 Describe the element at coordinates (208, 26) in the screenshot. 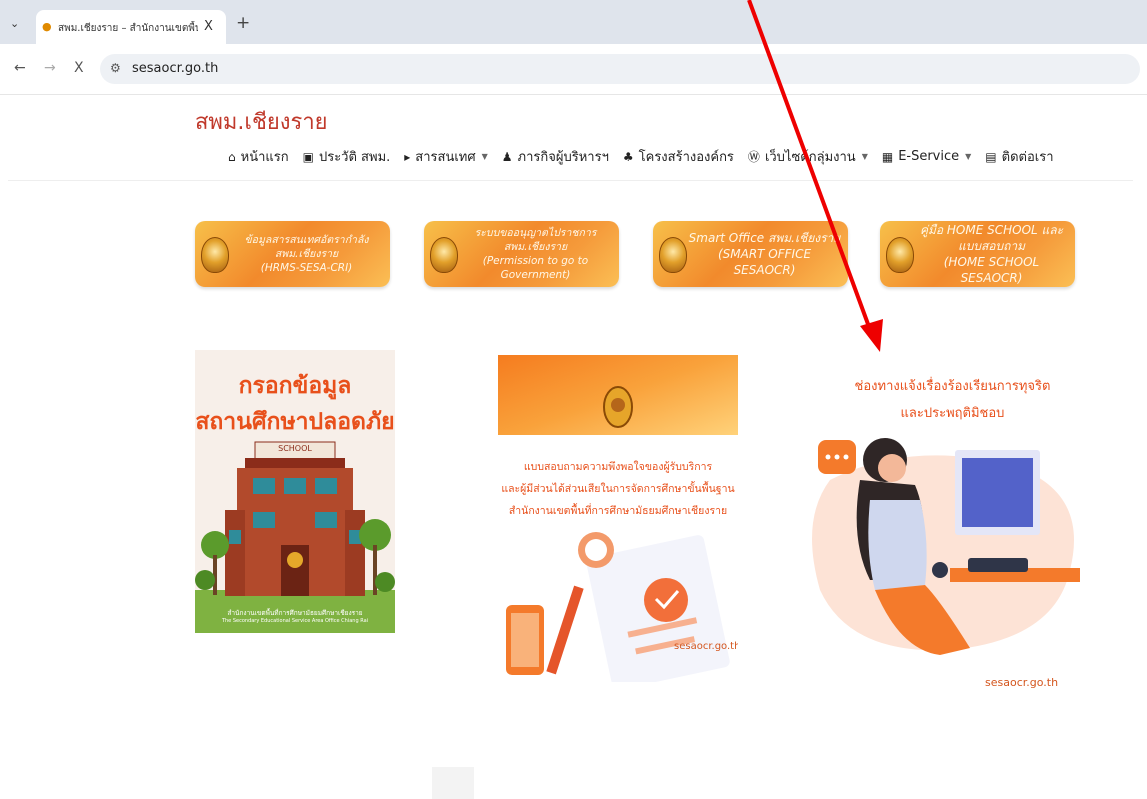

I see `close-tab-icon: X` at that location.